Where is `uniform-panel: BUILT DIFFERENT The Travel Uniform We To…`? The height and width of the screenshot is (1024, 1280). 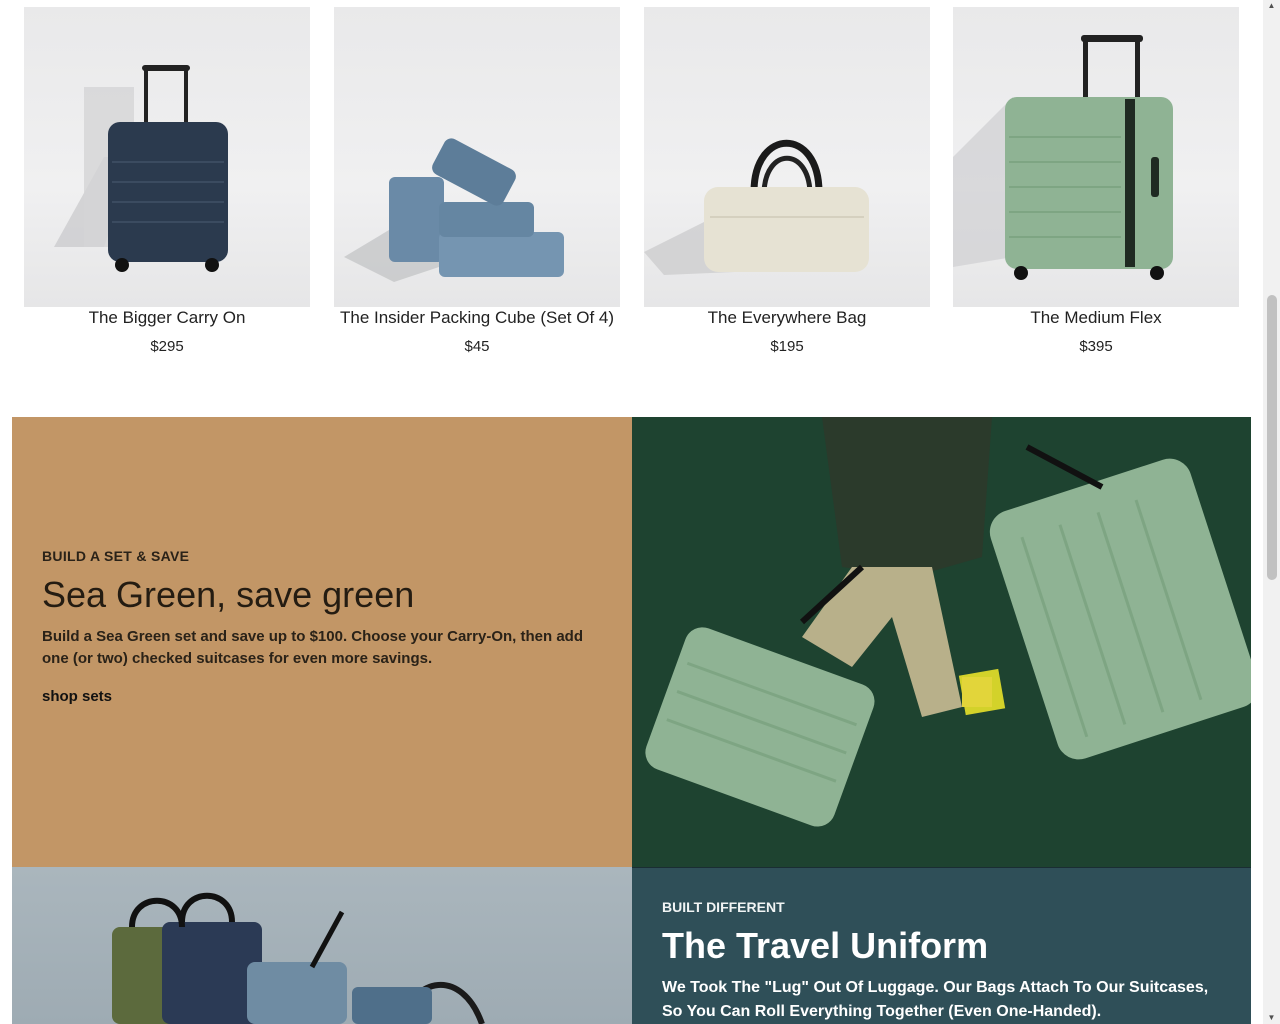
uniform-panel: BUILT DIFFERENT The Travel Uniform We To… is located at coordinates (941, 945).